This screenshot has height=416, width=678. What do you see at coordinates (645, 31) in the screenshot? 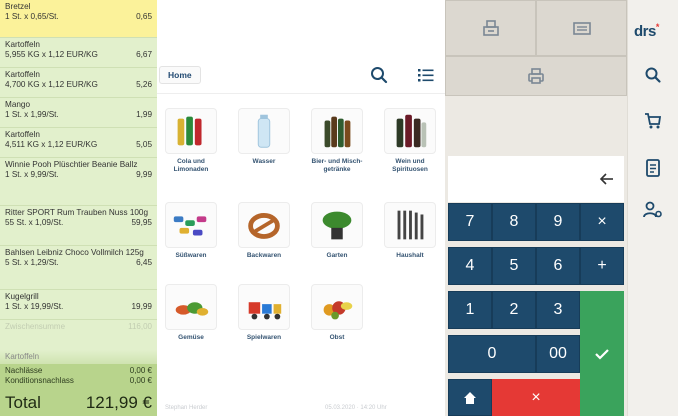
I see `logo-text: drs` at bounding box center [645, 31].